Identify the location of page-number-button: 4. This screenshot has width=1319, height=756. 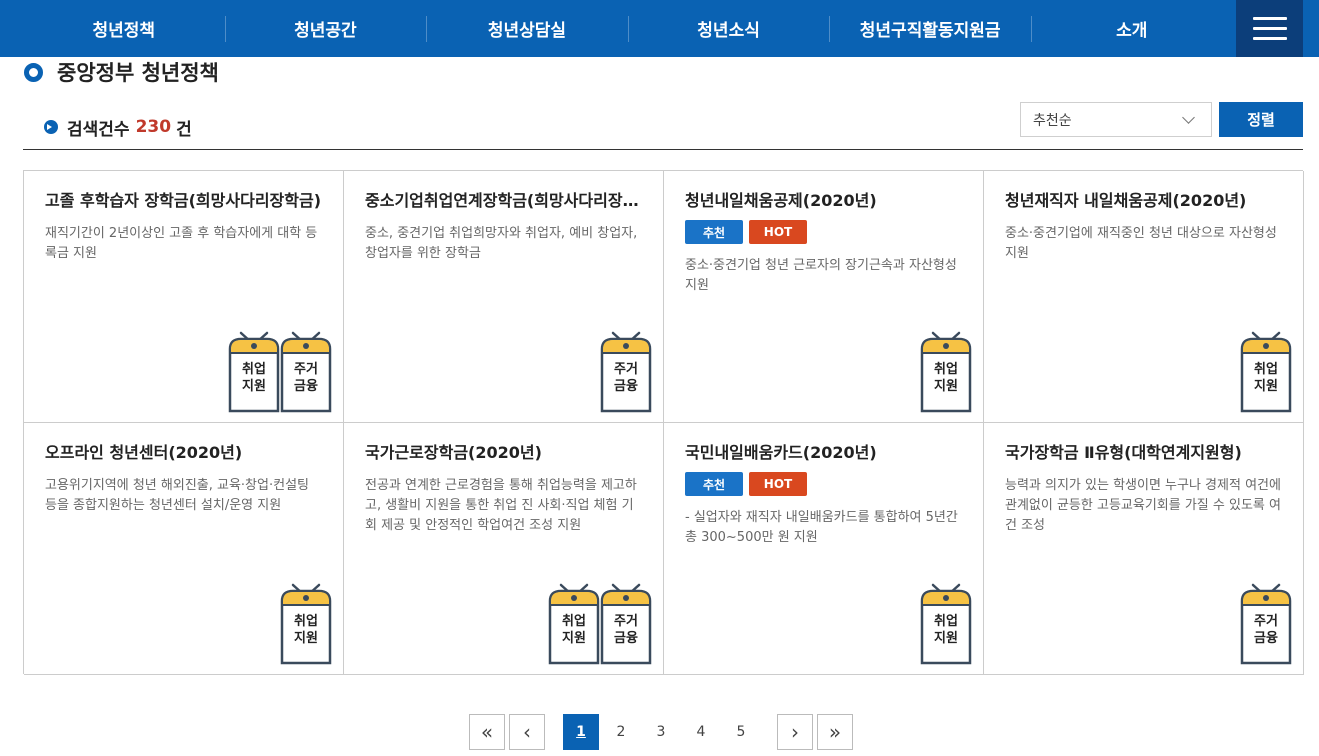
(701, 732).